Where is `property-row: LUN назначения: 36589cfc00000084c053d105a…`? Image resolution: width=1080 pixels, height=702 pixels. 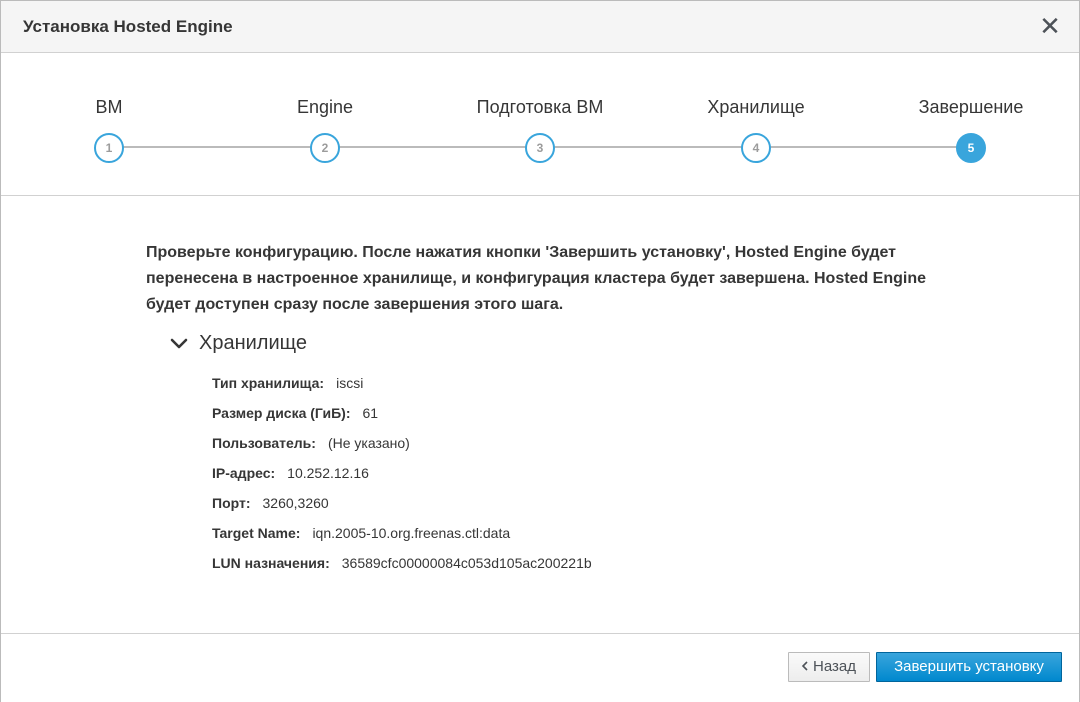 property-row: LUN назначения: 36589cfc00000084c053d105a… is located at coordinates (402, 568).